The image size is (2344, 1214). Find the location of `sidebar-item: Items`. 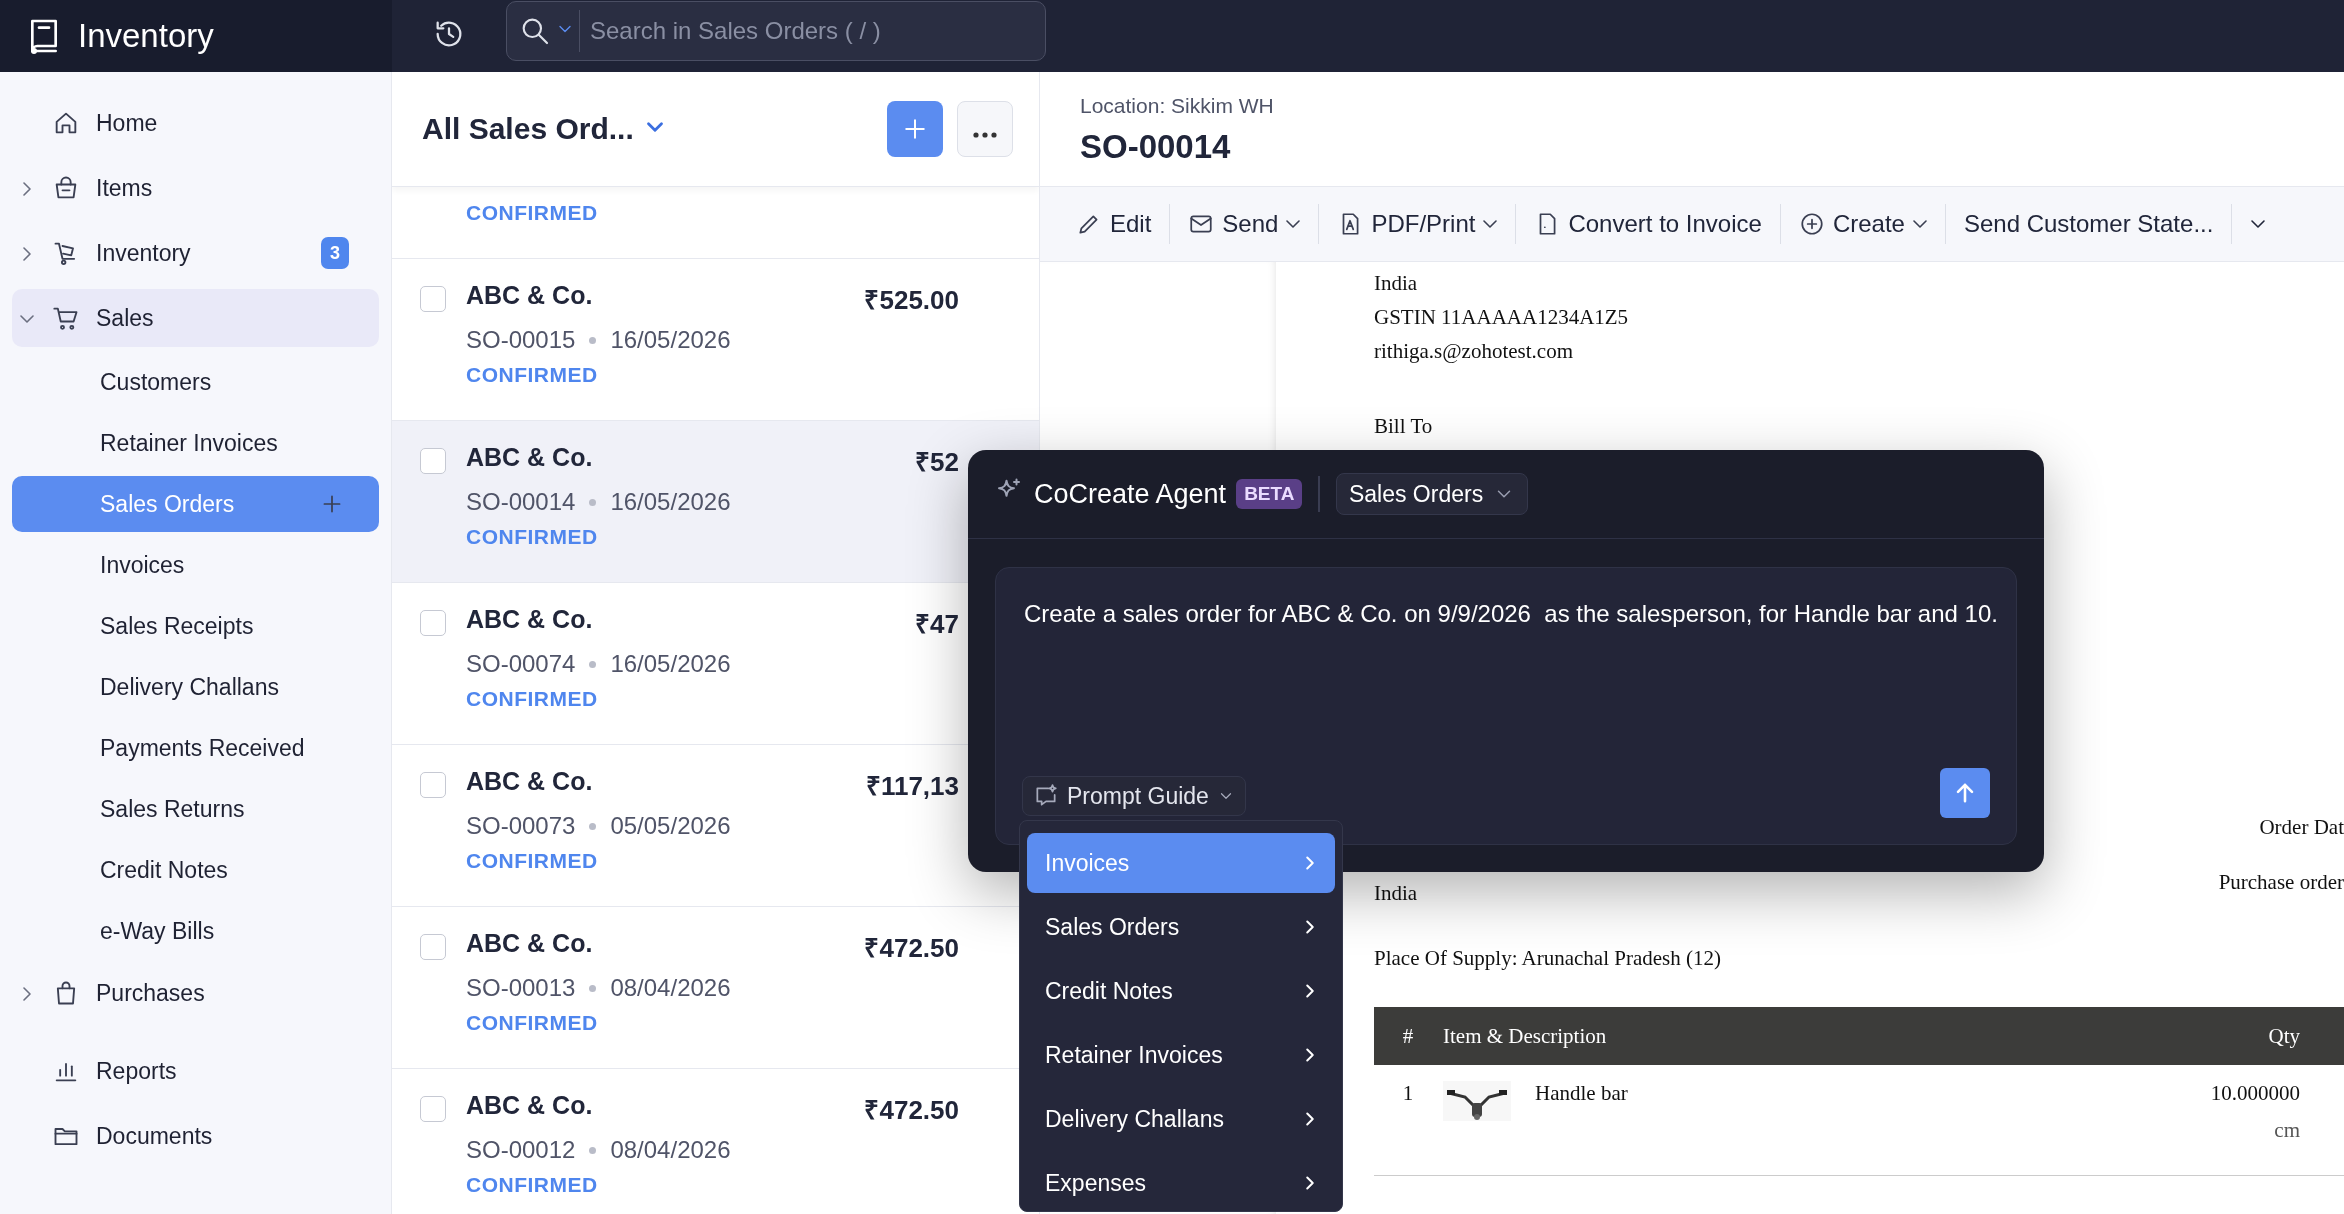

sidebar-item: Items is located at coordinates (195, 188).